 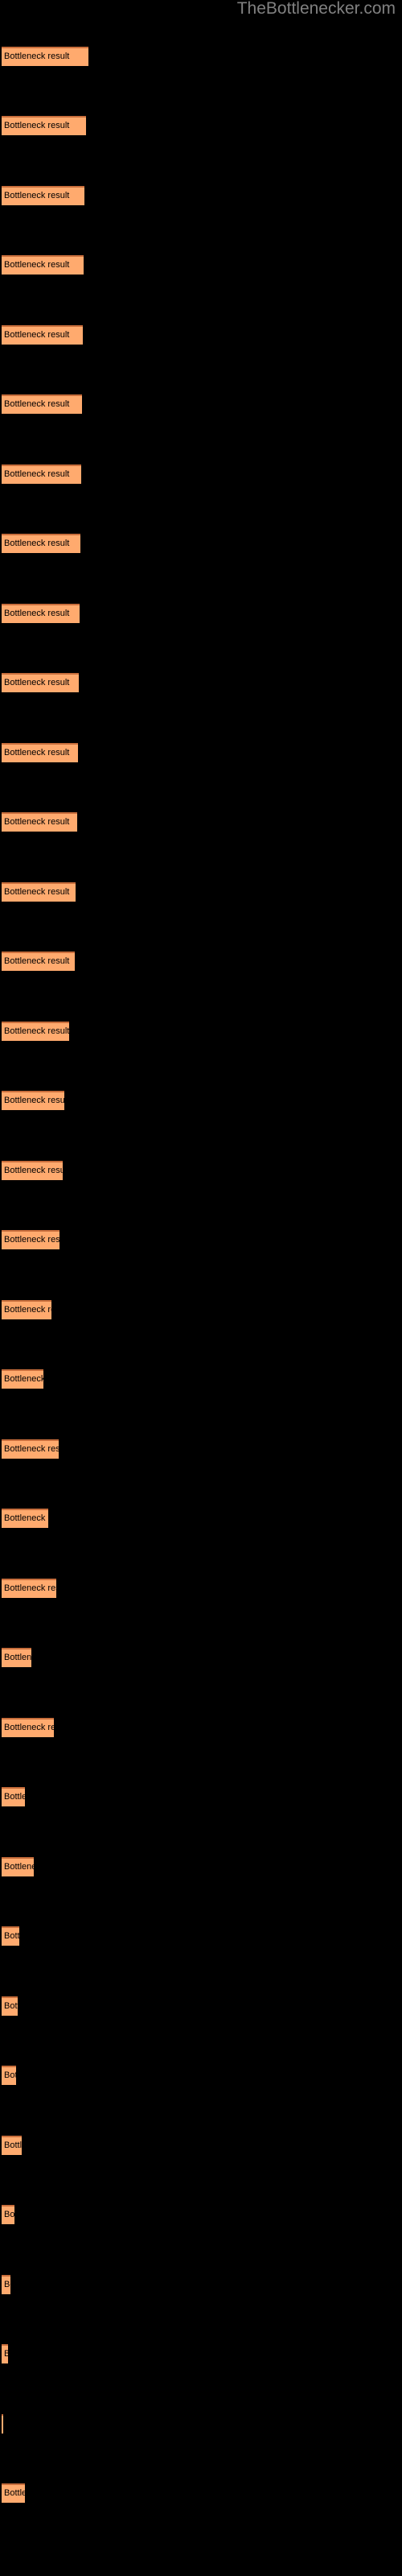 I want to click on bar-13: Bottleneck result, so click(x=39, y=892).